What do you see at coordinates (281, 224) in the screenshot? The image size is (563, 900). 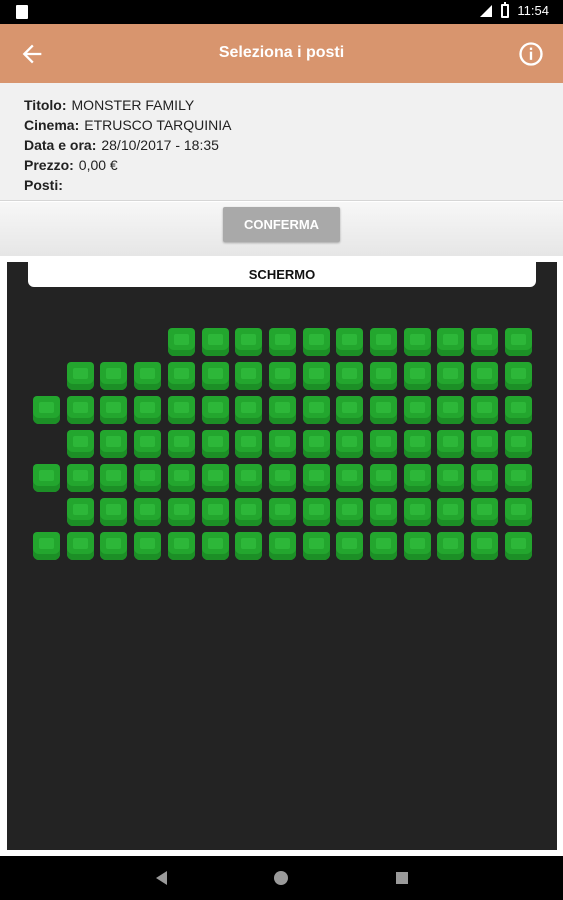 I see `confirm-button: CONFERMA` at bounding box center [281, 224].